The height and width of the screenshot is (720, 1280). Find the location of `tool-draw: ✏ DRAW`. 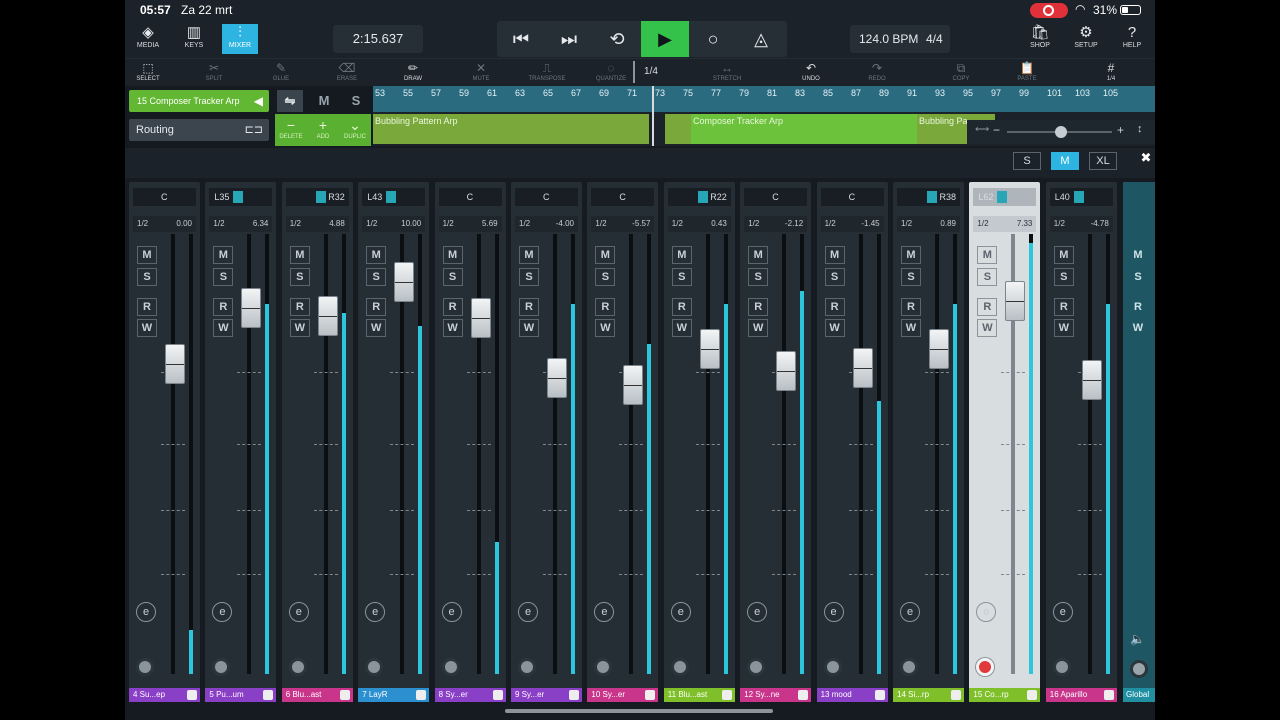

tool-draw: ✏ DRAW is located at coordinates (413, 71).